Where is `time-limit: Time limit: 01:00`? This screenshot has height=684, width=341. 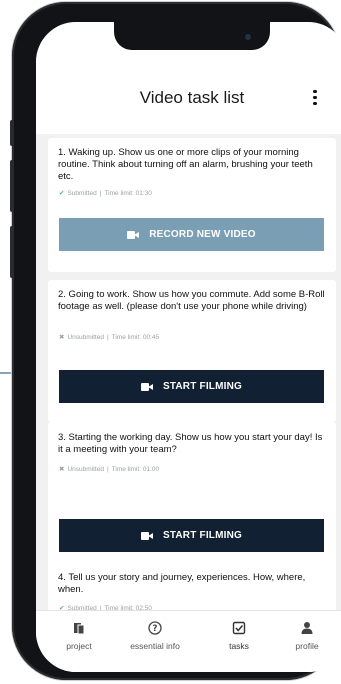 time-limit: Time limit: 01:00 is located at coordinates (135, 469).